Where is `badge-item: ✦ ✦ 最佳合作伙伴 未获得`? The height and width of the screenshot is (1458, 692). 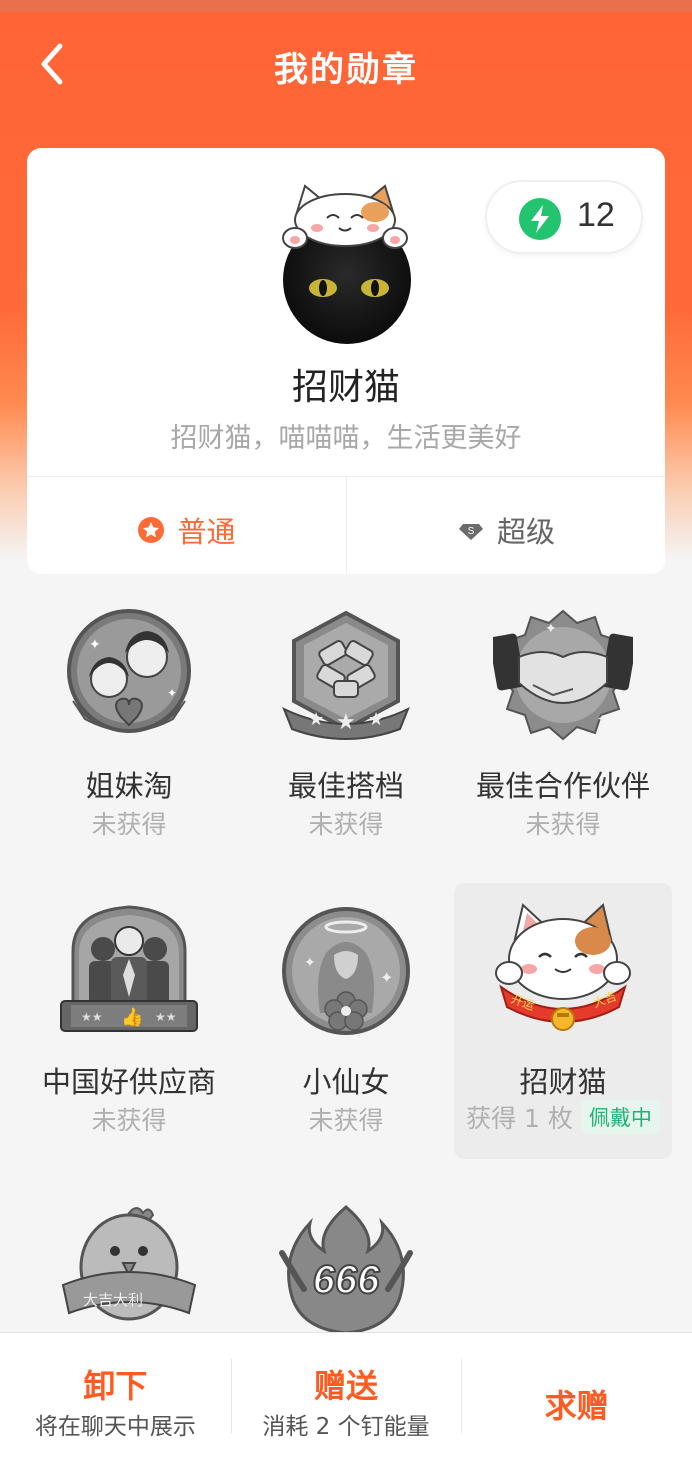 badge-item: ✦ ✦ 最佳合作伙伴 未获得 is located at coordinates (563, 733).